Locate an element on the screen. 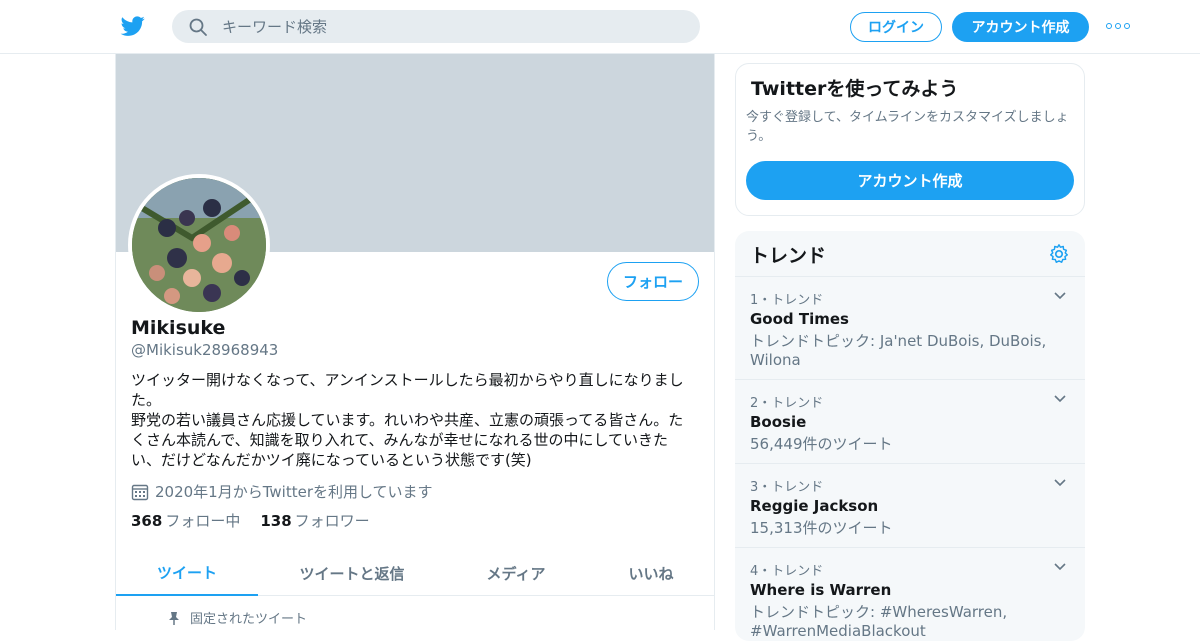 Image resolution: width=1200 pixels, height=641 pixels. trends-title: トレンド is located at coordinates (788, 256).